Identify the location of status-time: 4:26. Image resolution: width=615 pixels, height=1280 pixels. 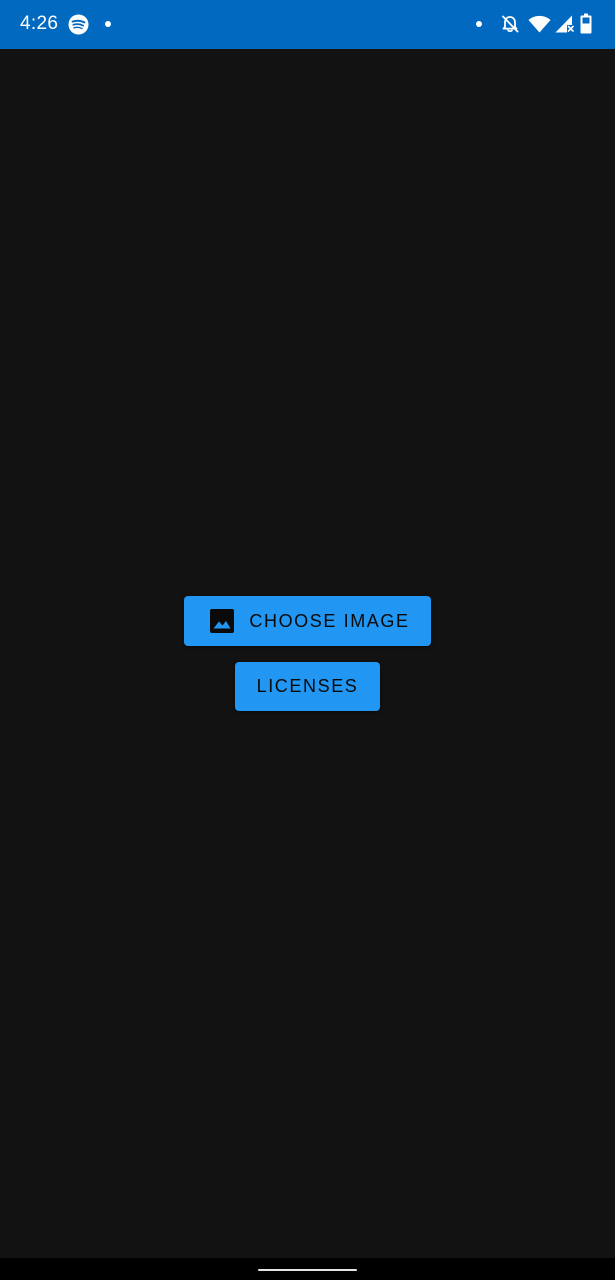
(39, 23).